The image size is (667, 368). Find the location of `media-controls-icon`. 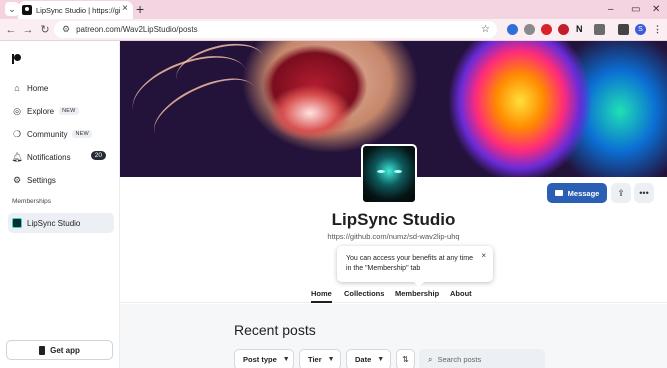

media-controls-icon is located at coordinates (623, 29).